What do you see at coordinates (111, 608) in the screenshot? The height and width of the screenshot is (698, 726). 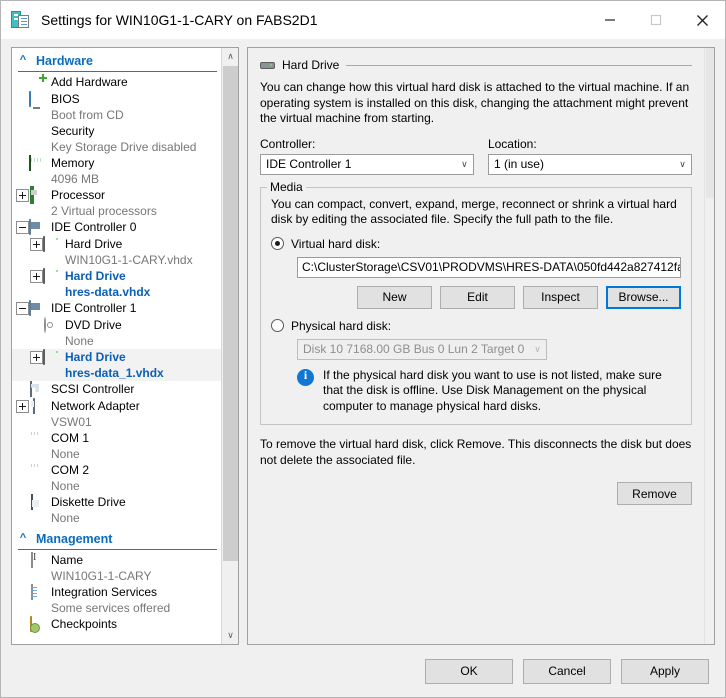 I see `tree-item-sublabel: Some services offered` at bounding box center [111, 608].